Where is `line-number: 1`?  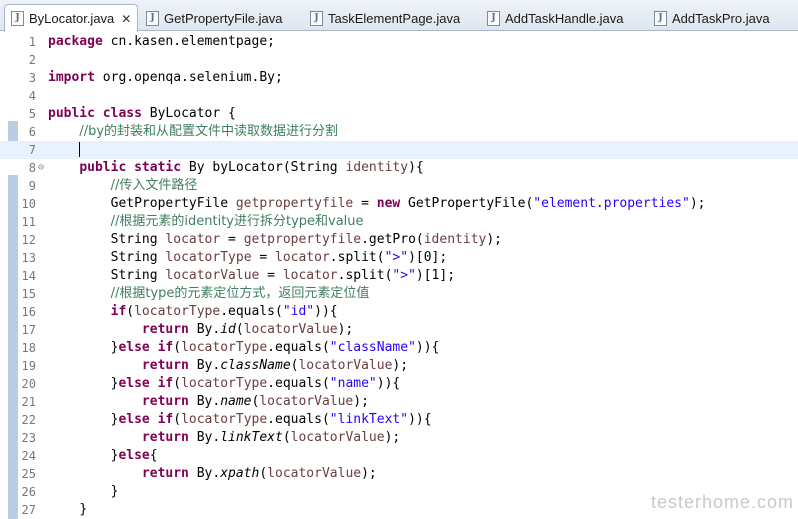 line-number: 1 is located at coordinates (32, 42).